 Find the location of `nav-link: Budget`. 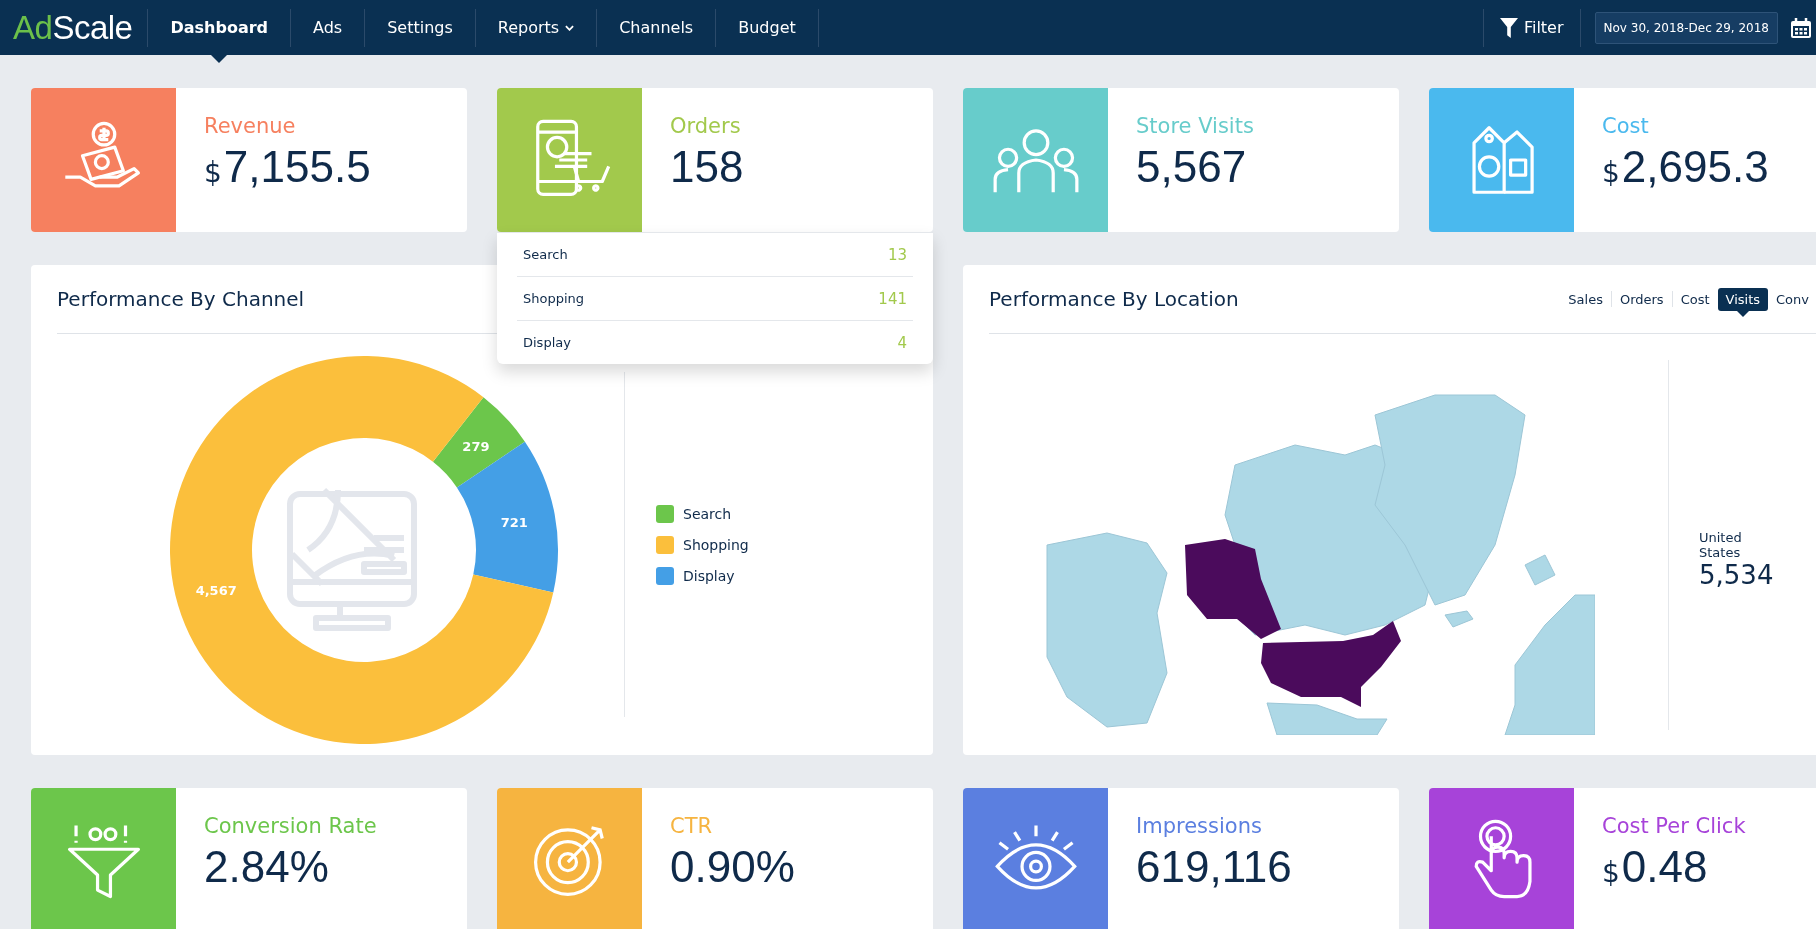

nav-link: Budget is located at coordinates (767, 31).